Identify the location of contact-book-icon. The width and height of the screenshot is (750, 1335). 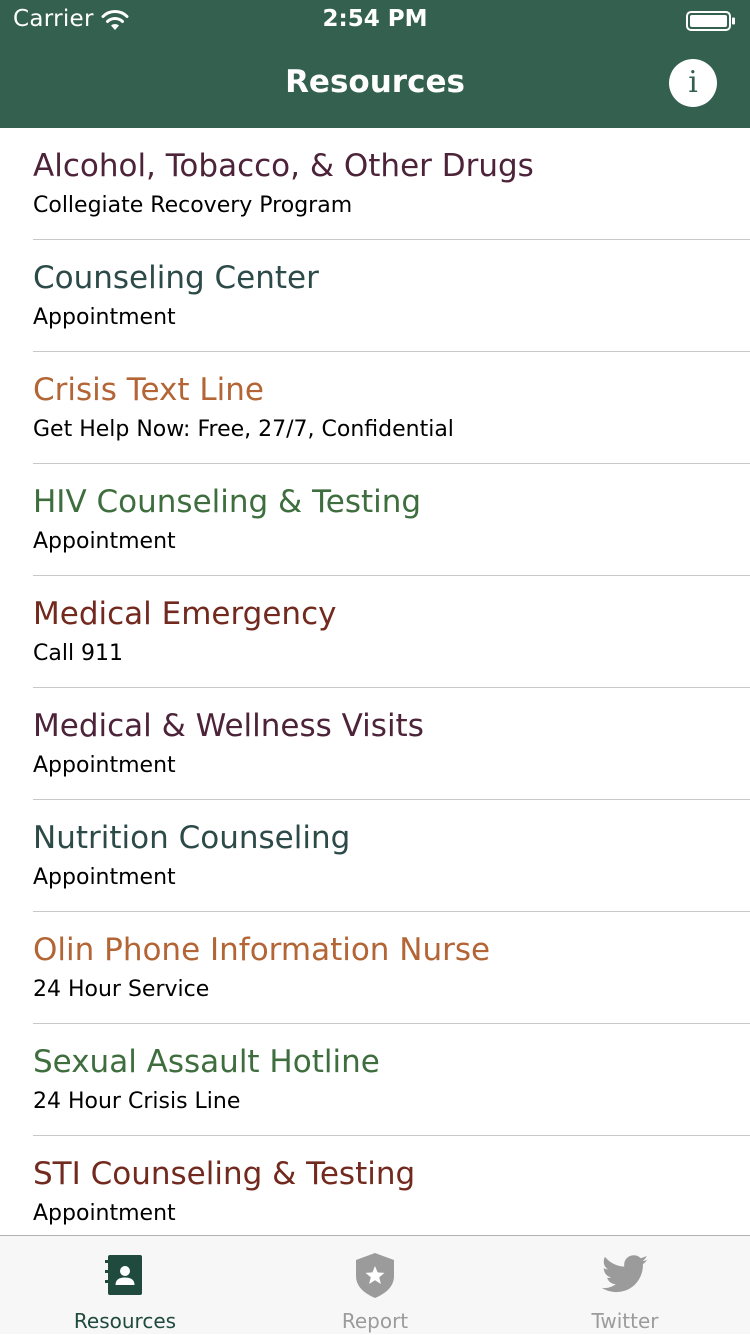
(123, 1275).